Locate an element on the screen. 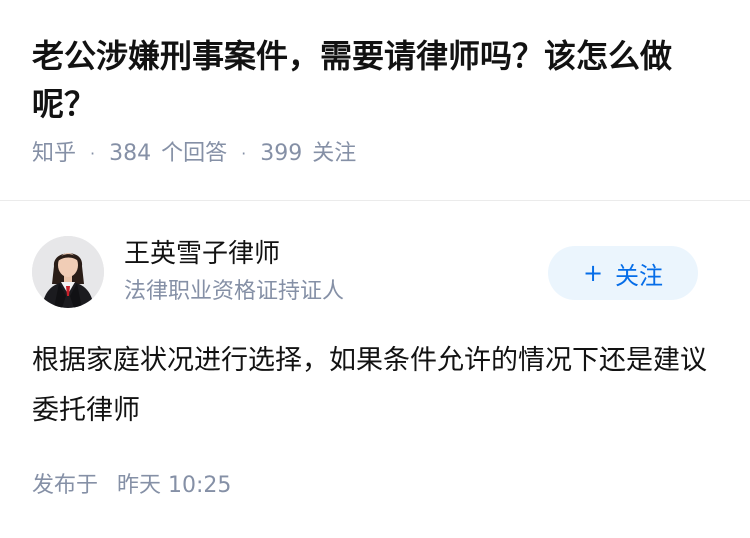 This screenshot has height=538, width=750. follower-count-label: 关注 is located at coordinates (334, 153).